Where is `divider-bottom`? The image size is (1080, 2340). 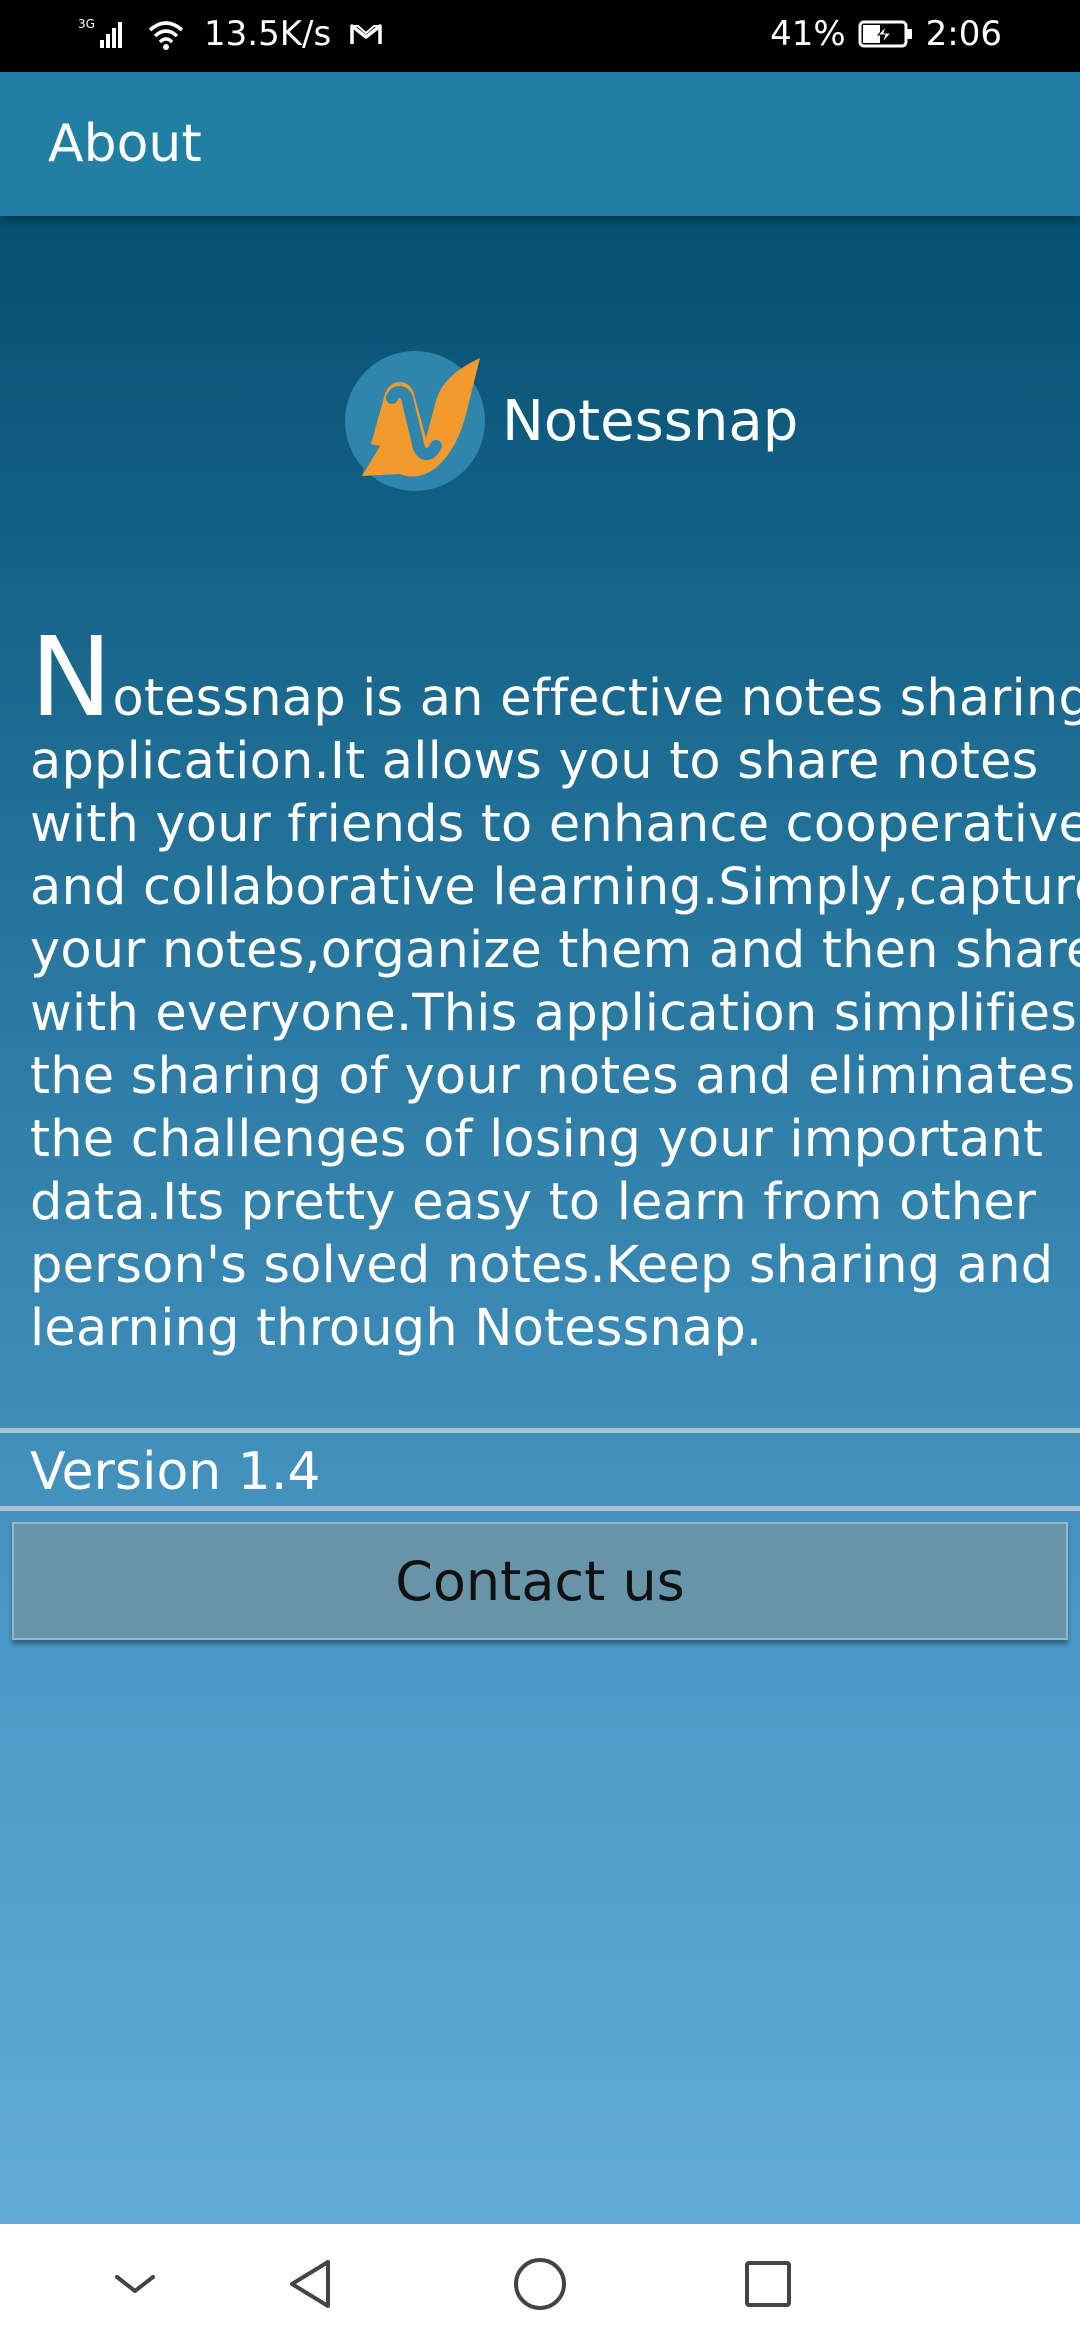
divider-bottom is located at coordinates (540, 1508).